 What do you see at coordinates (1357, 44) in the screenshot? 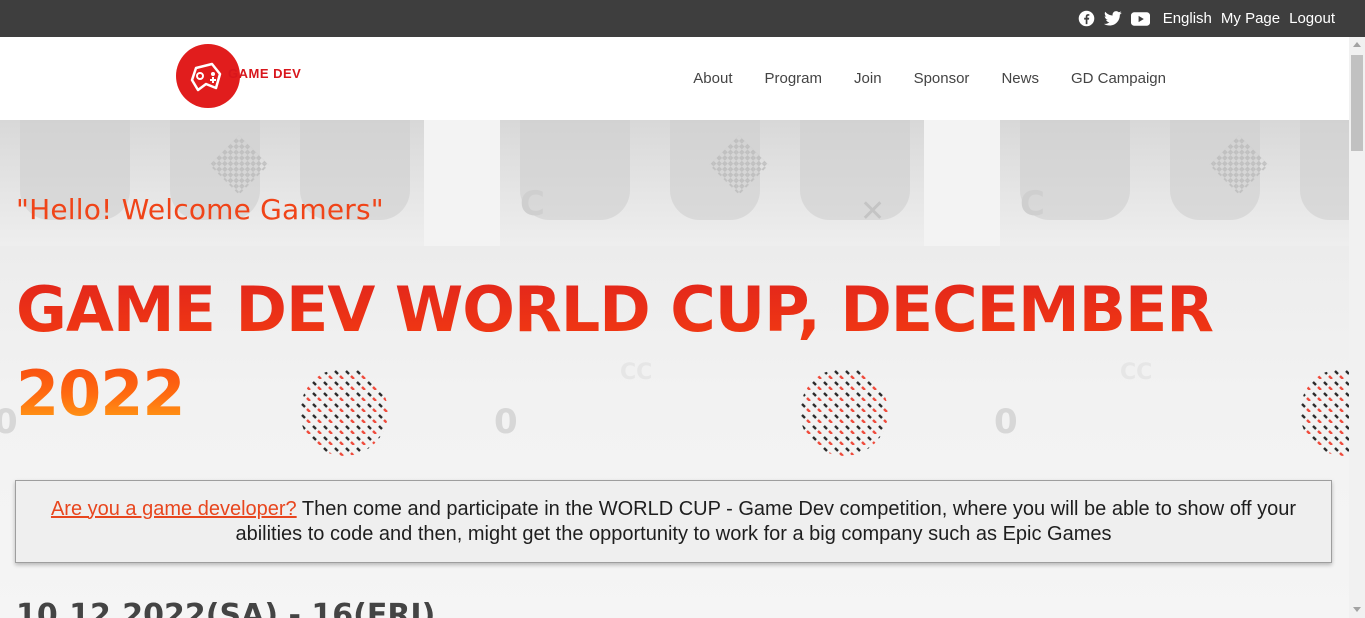
I see `scroll-up-arrow-icon` at bounding box center [1357, 44].